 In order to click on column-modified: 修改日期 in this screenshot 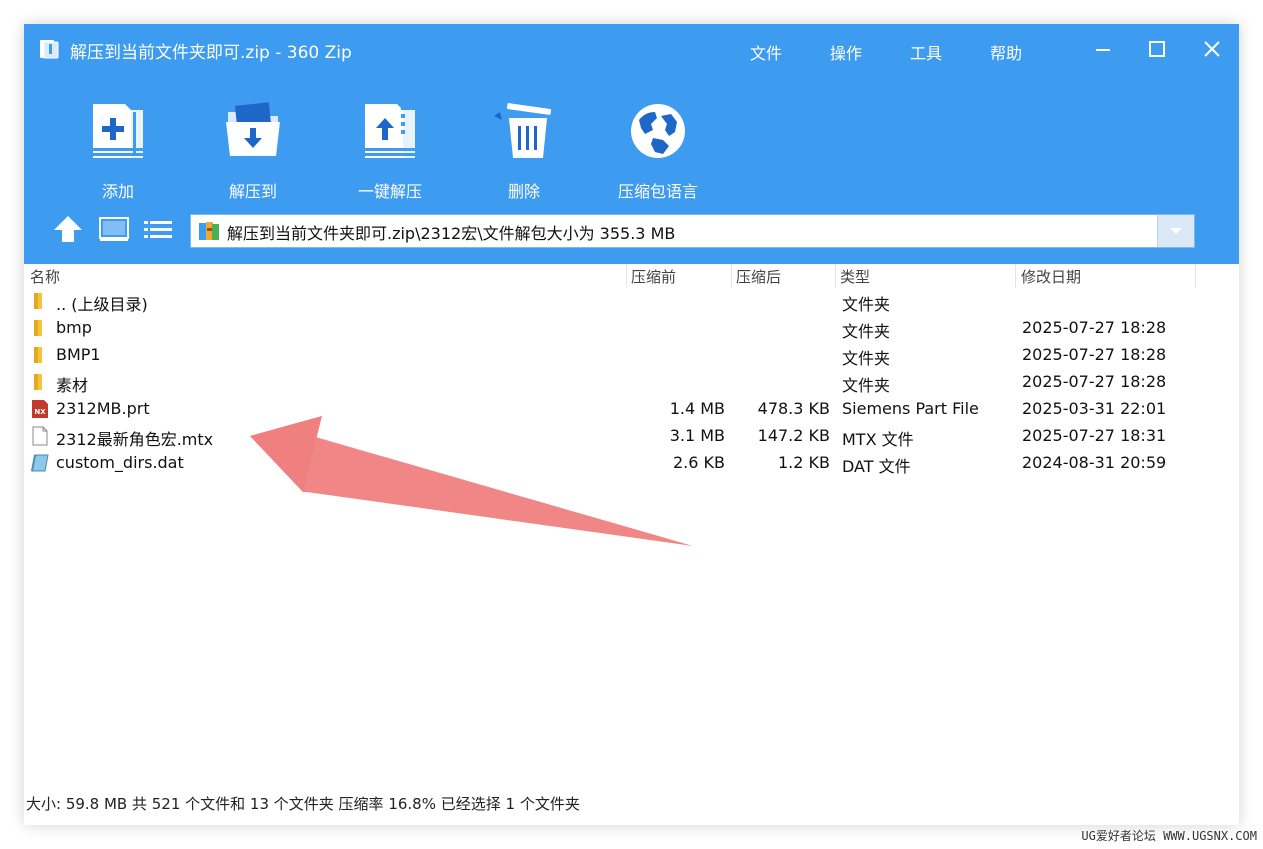, I will do `click(1051, 276)`.